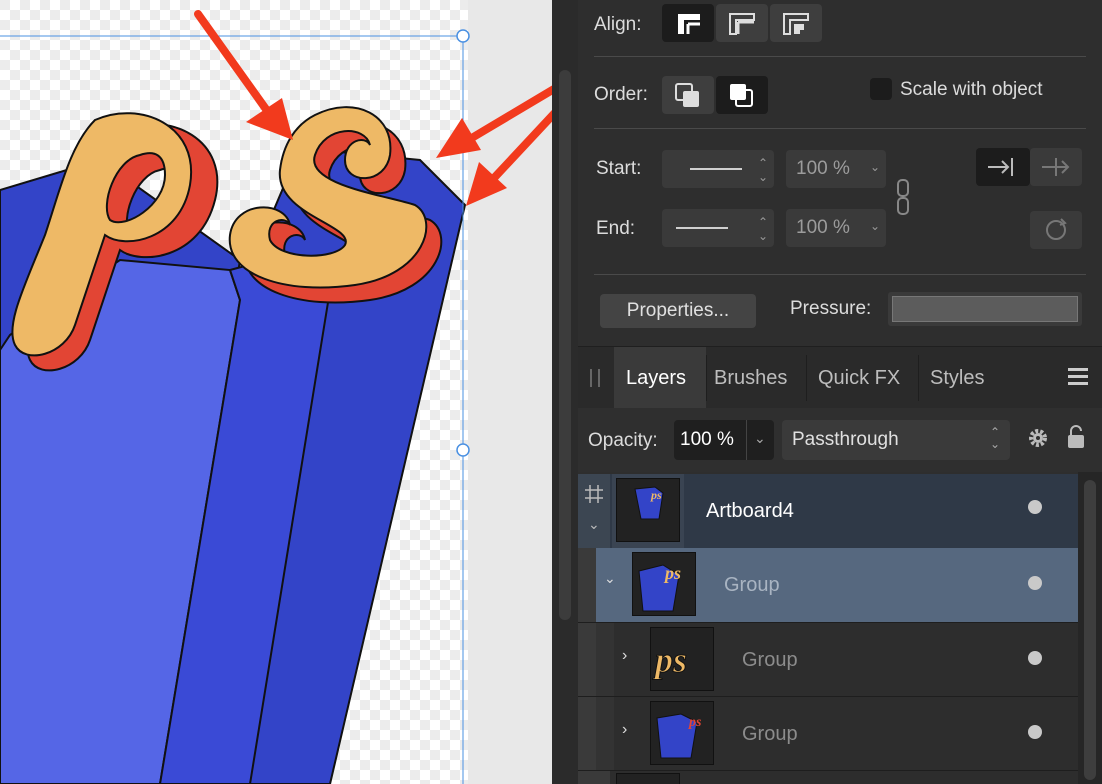 This screenshot has width=1102, height=784. I want to click on layers-panel-tabs: Layers Brushes Quick FX Styles, so click(840, 377).